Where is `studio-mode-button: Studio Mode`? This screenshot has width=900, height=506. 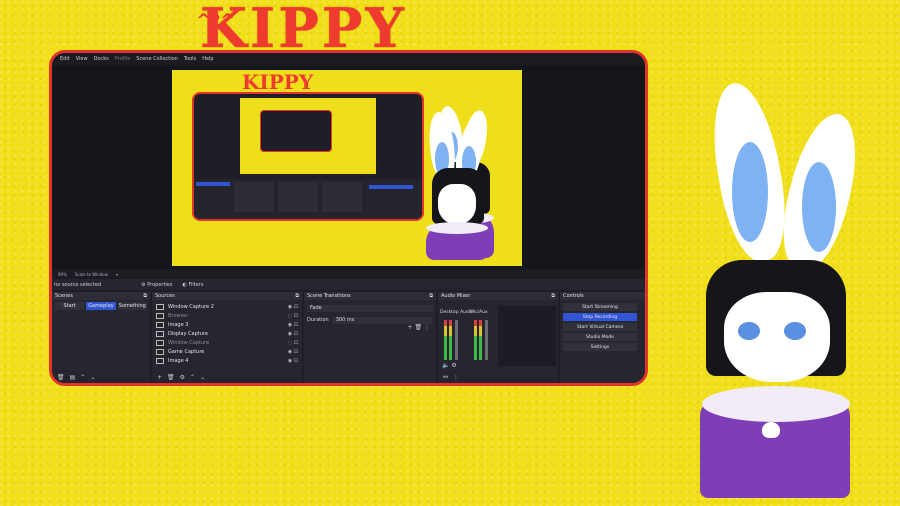 studio-mode-button: Studio Mode is located at coordinates (600, 337).